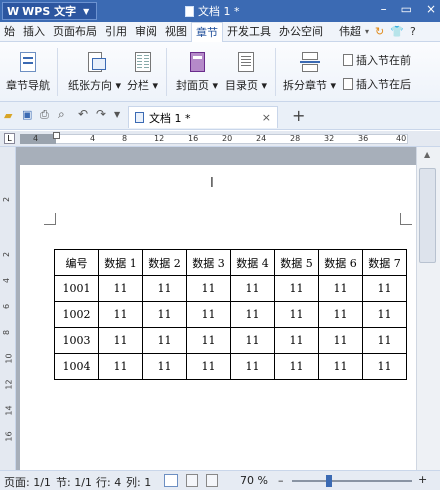  What do you see at coordinates (203, 117) in the screenshot?
I see `tab-document-1: 文档 1 * ×` at bounding box center [203, 117].